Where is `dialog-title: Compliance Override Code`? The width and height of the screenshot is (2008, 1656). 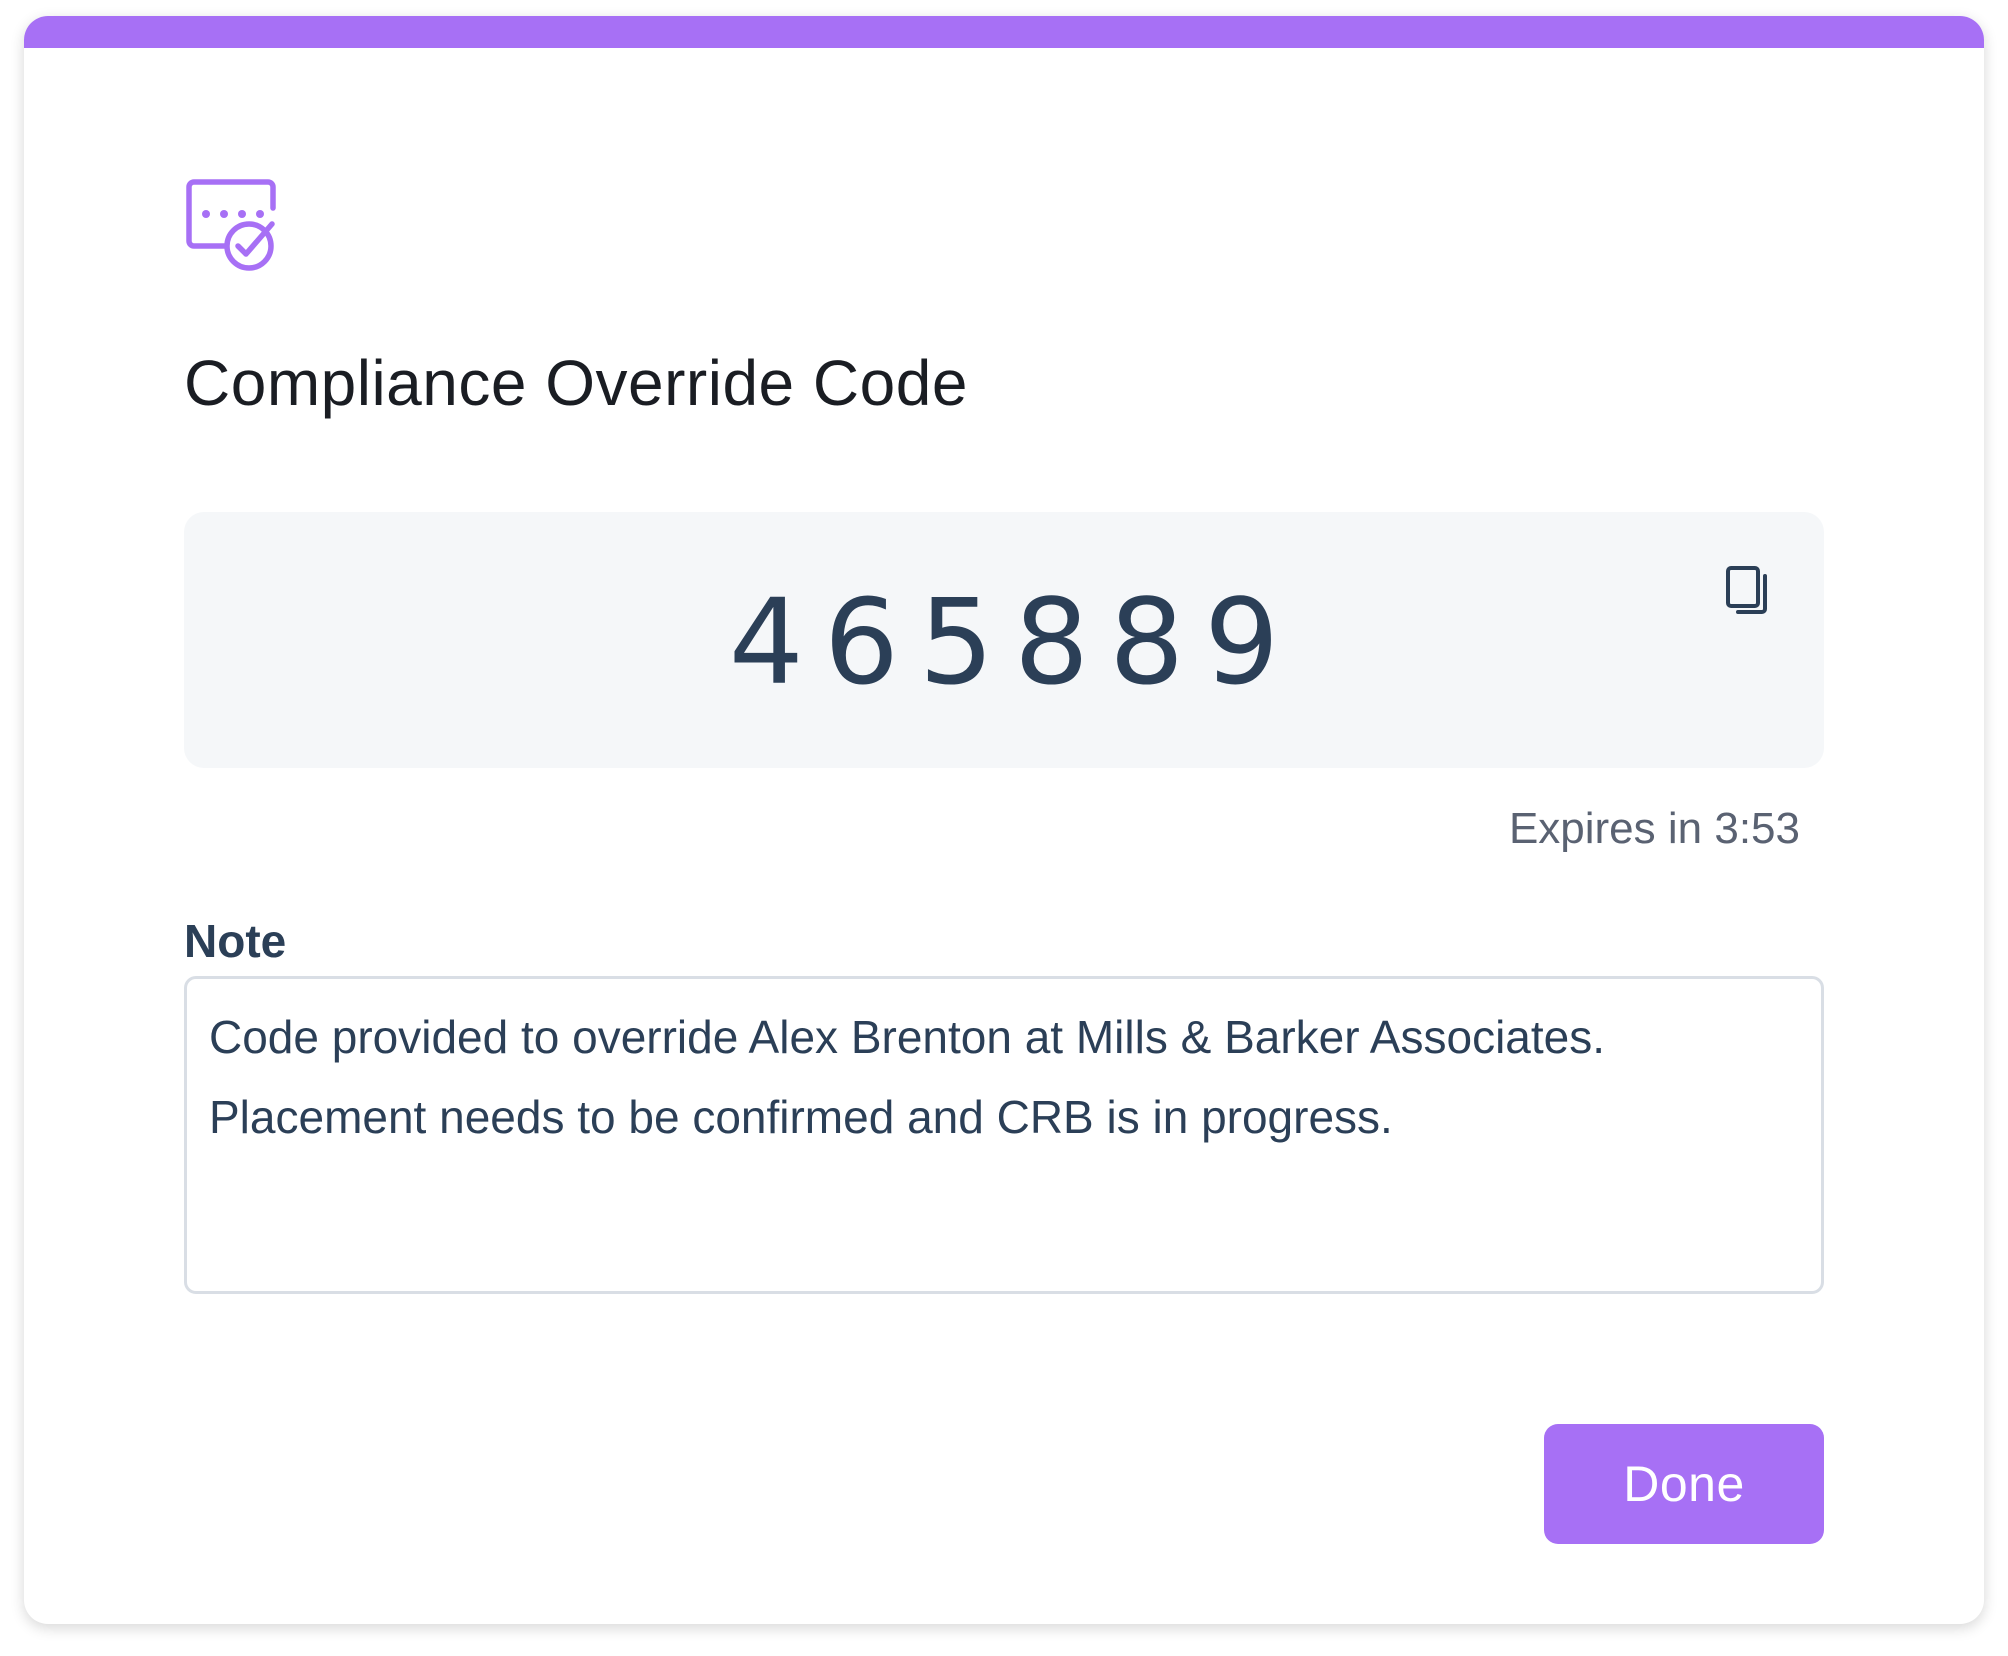 dialog-title: Compliance Override Code is located at coordinates (576, 383).